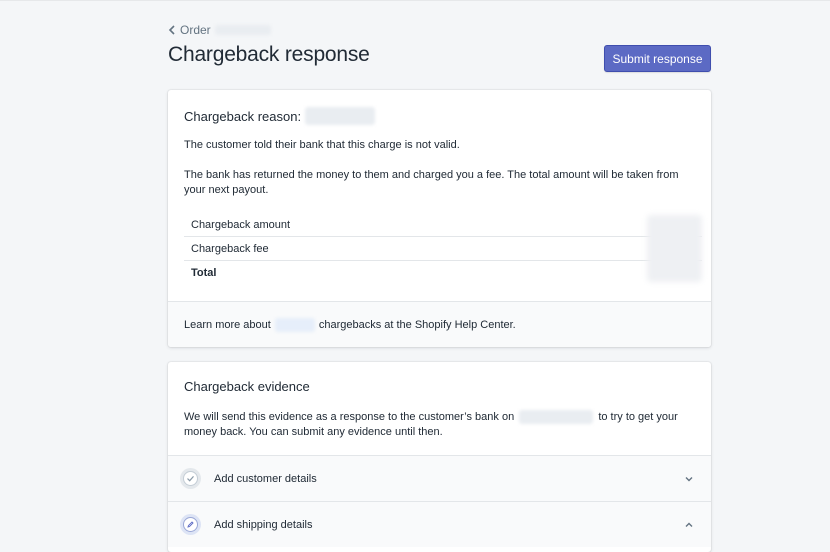  Describe the element at coordinates (443, 249) in the screenshot. I see `table-row: Chargeback fee` at that location.